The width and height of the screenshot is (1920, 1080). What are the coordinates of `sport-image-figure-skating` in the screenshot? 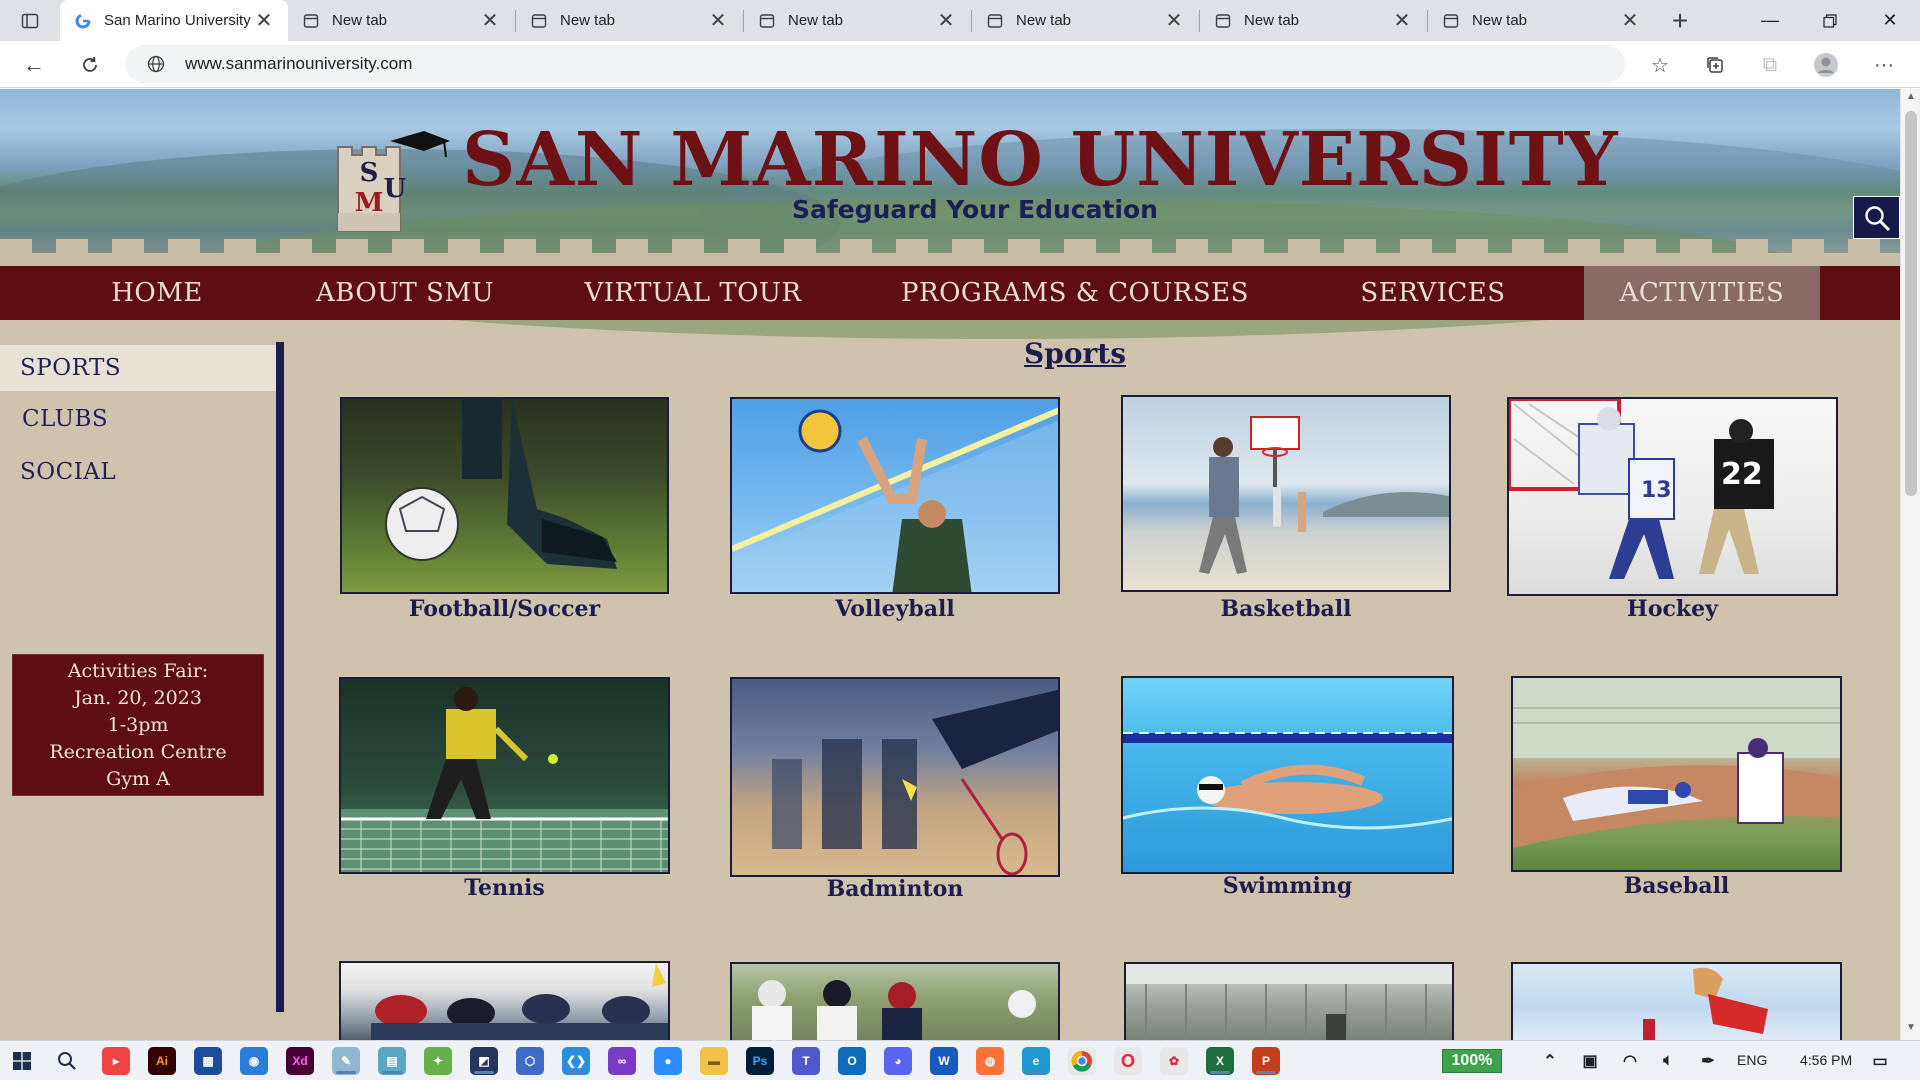 It's located at (1676, 1001).